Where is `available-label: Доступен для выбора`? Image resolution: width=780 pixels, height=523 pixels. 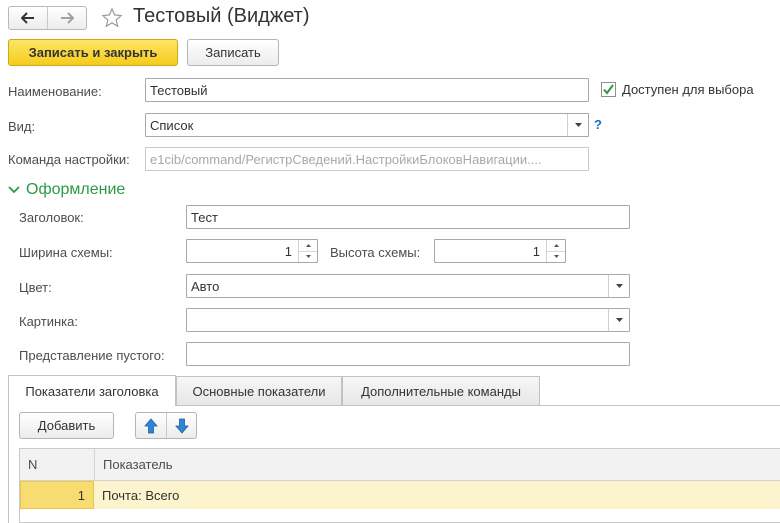 available-label: Доступен для выбора is located at coordinates (688, 89).